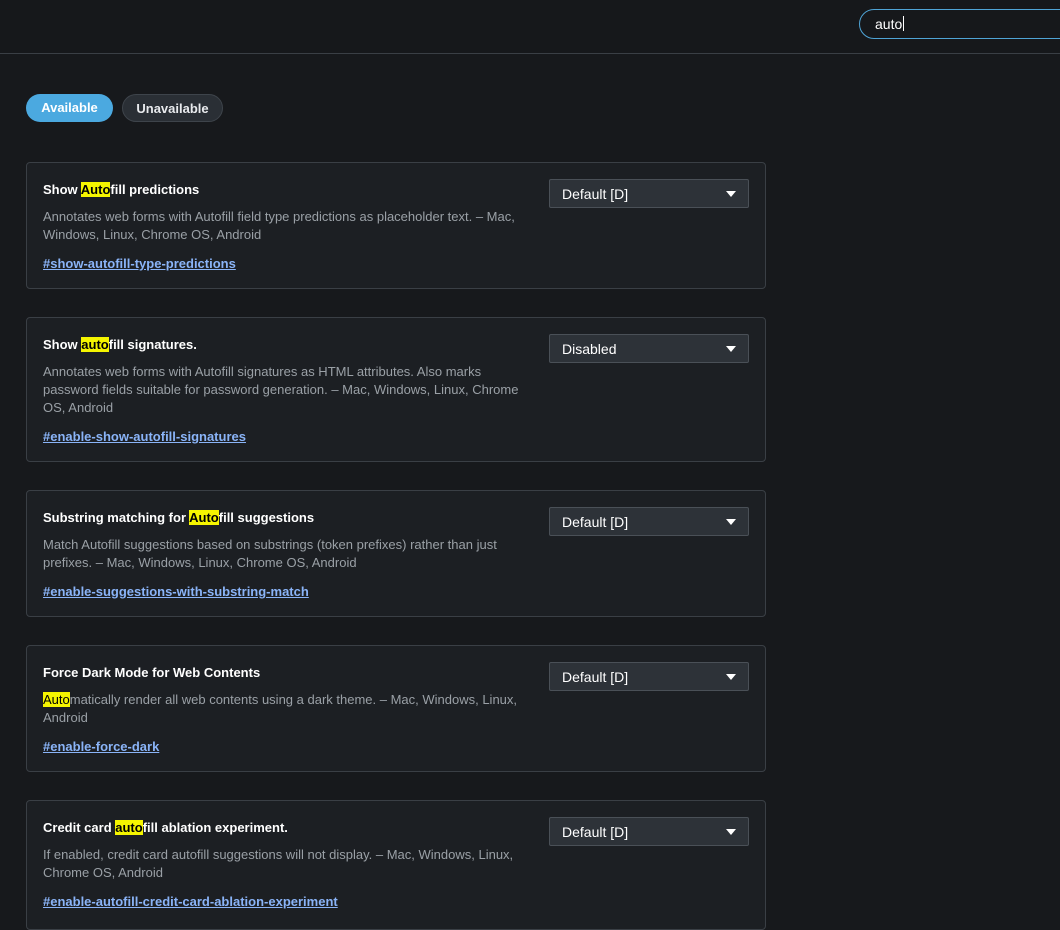 This screenshot has width=1060, height=930. Describe the element at coordinates (152, 672) in the screenshot. I see `flag-title: Force Dark Mode for Web Contents` at that location.